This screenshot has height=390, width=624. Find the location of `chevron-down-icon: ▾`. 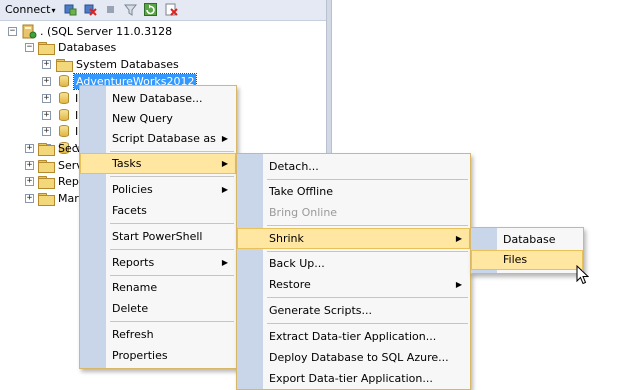

chevron-down-icon: ▾ is located at coordinates (53, 10).